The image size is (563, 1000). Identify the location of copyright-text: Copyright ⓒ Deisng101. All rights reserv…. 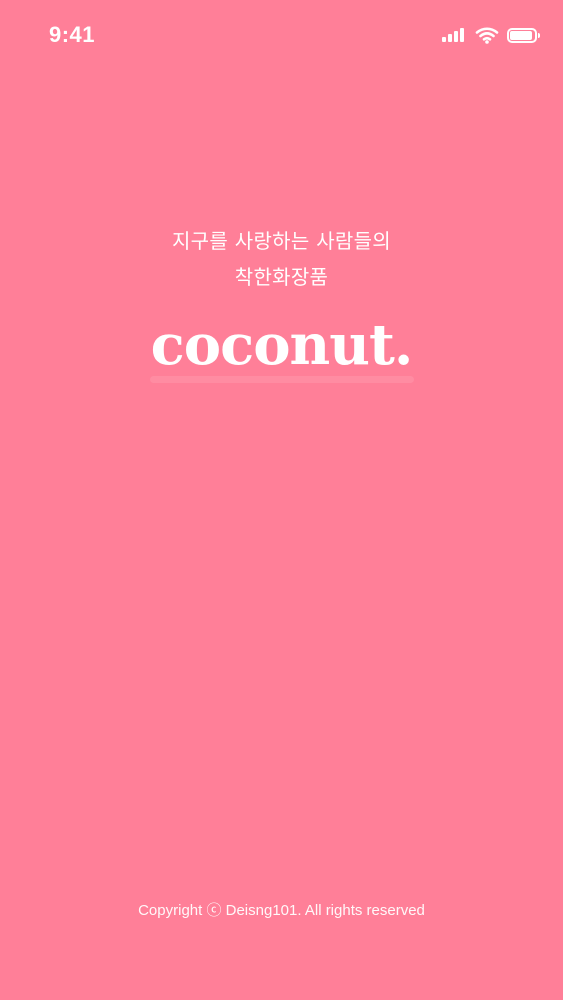
(281, 910).